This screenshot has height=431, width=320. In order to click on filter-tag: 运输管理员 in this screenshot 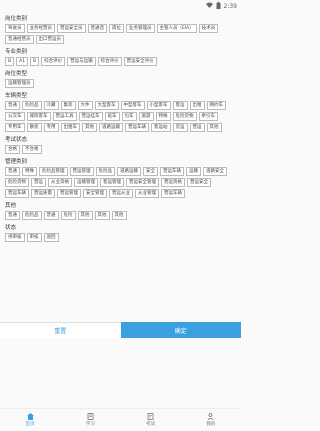, I will do `click(19, 83)`.